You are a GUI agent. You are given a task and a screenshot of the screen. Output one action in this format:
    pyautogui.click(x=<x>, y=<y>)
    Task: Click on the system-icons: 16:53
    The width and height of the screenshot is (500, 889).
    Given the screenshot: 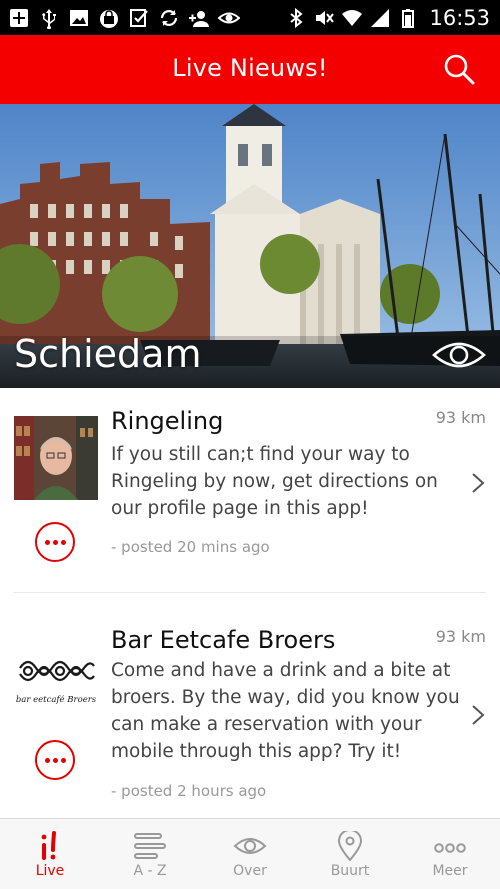 What is the action you would take?
    pyautogui.click(x=387, y=17)
    